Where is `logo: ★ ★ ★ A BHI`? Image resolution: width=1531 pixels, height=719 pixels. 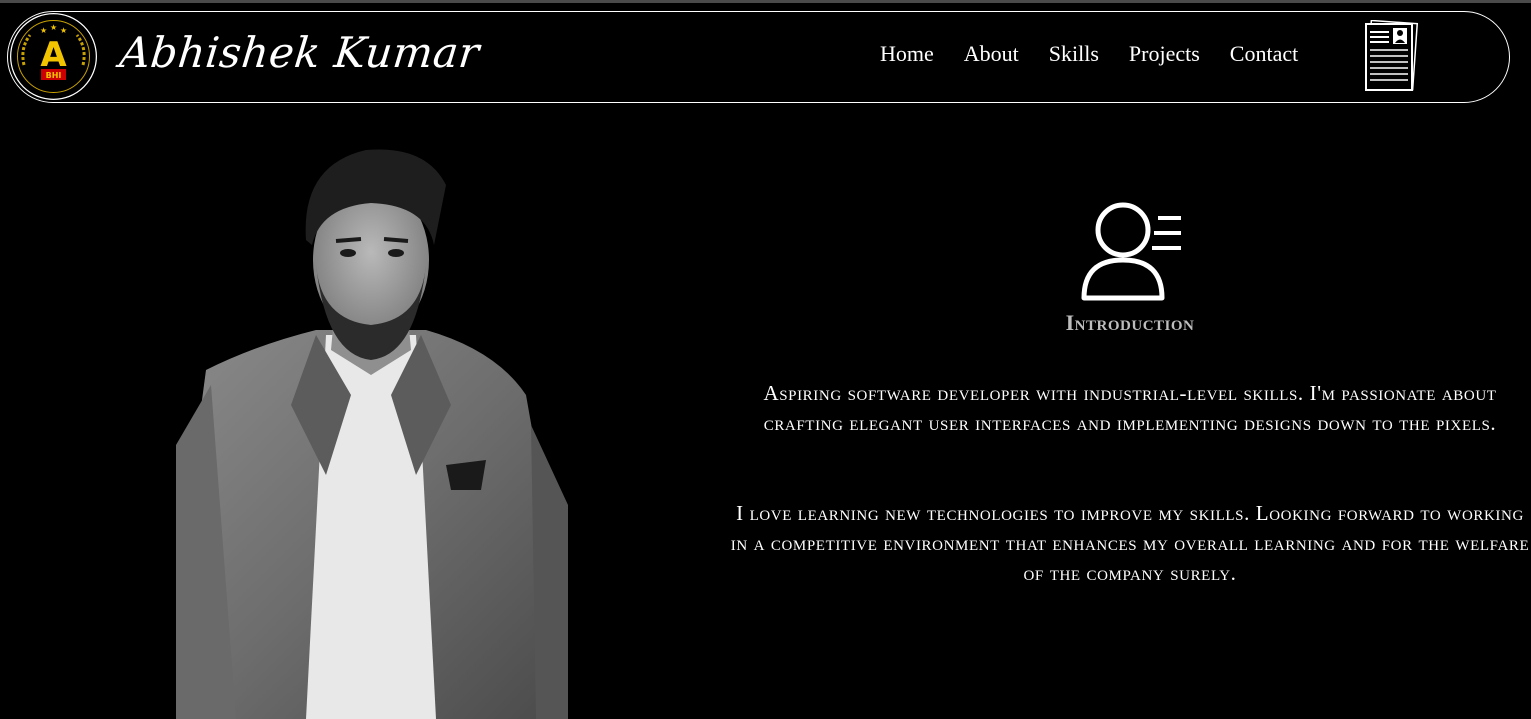
logo: ★ ★ ★ A BHI is located at coordinates (53, 56).